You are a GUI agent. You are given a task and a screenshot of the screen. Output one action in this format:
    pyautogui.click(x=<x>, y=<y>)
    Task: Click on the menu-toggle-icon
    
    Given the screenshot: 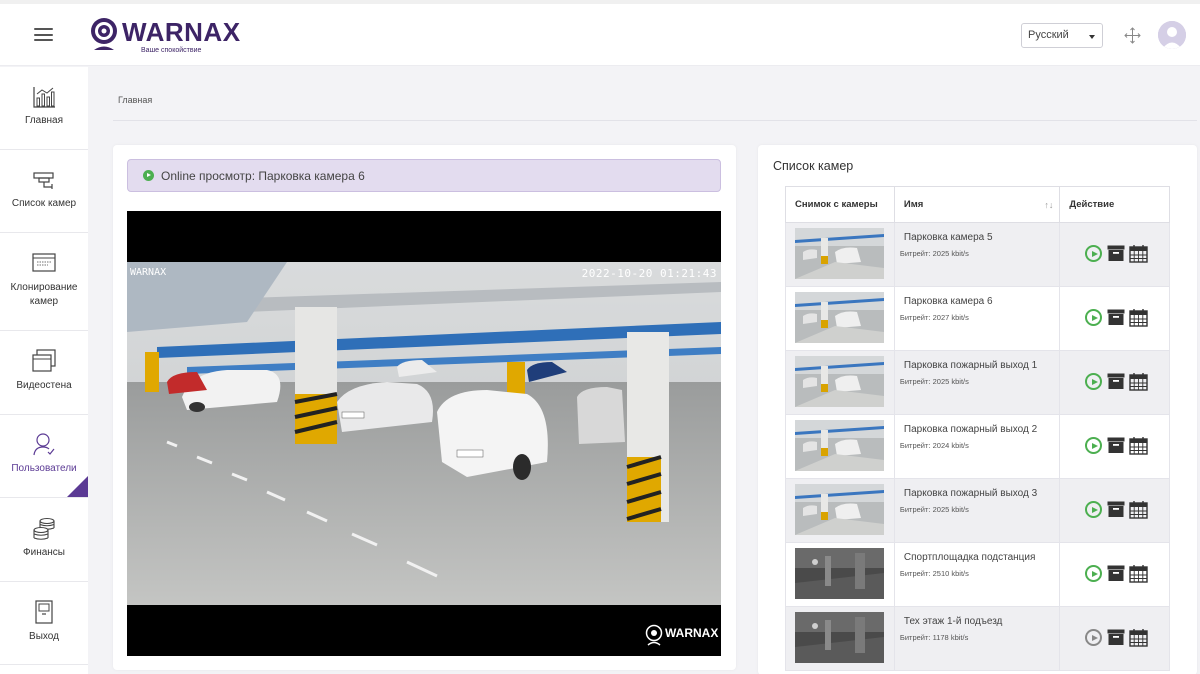 What is the action you would take?
    pyautogui.click(x=43, y=34)
    